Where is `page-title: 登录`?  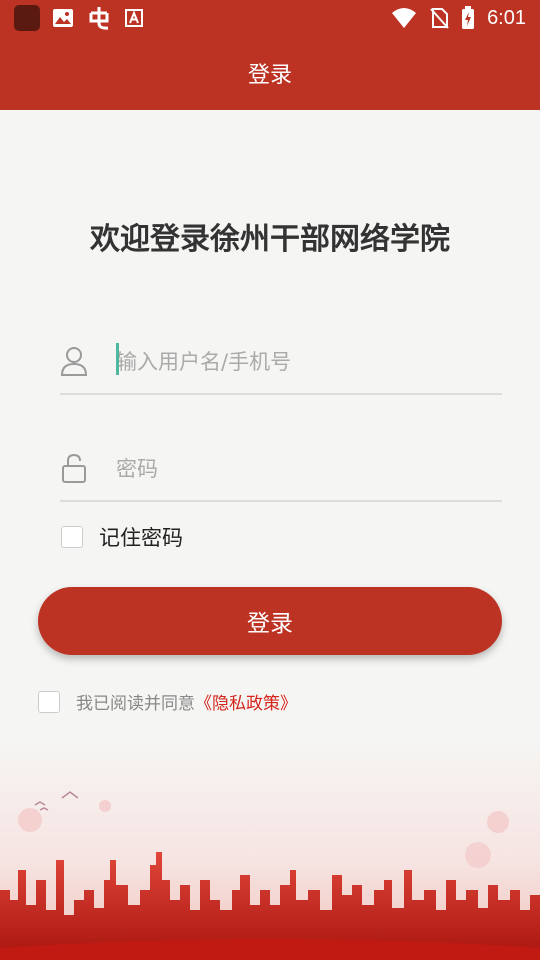
page-title: 登录 is located at coordinates (269, 75).